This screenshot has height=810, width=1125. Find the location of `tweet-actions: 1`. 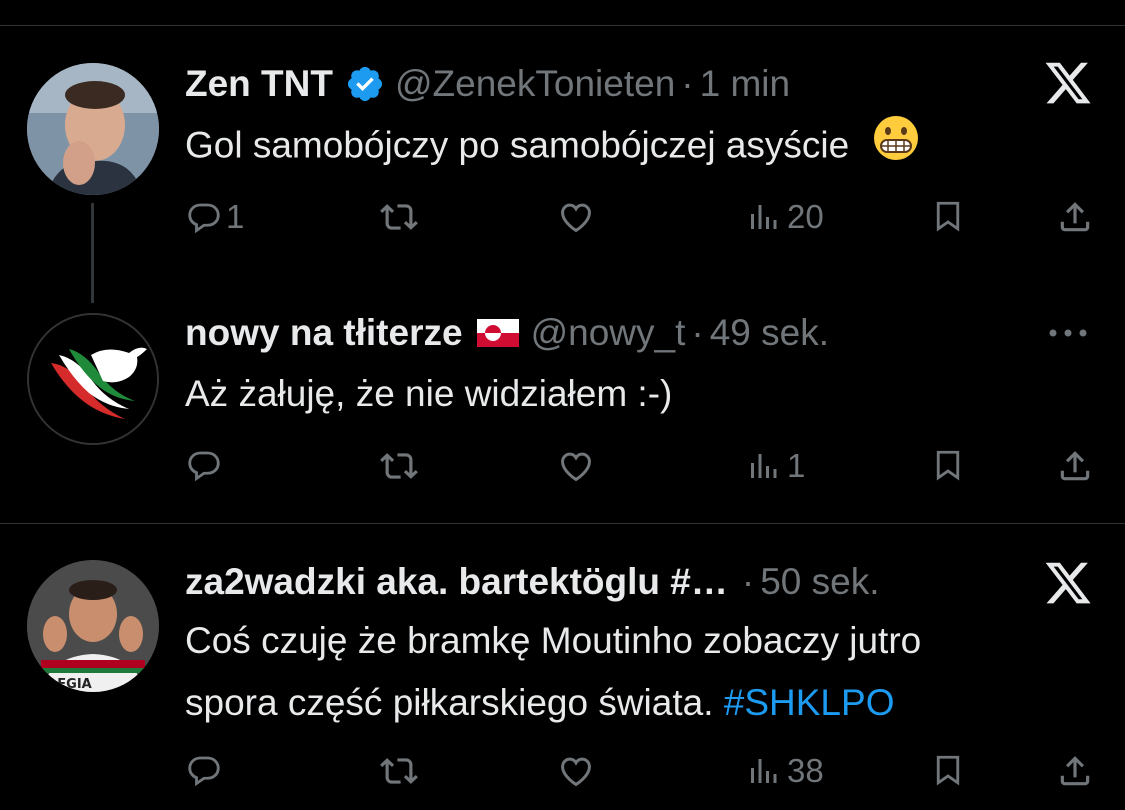

tweet-actions: 1 is located at coordinates (562, 472).